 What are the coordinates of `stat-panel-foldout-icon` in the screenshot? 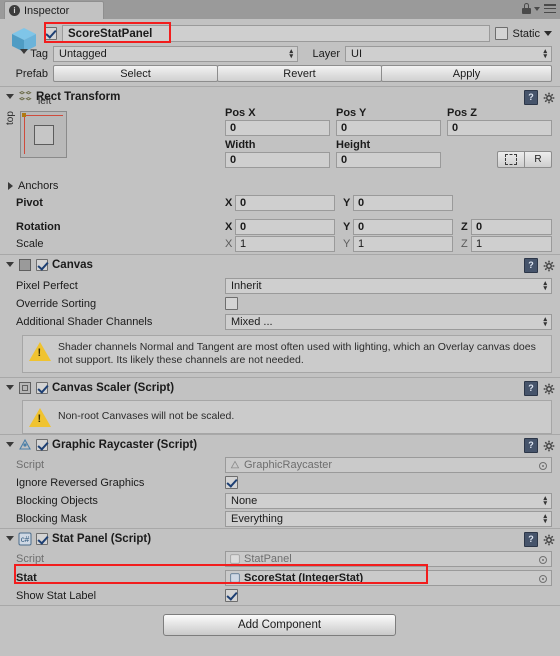 It's located at (10, 538).